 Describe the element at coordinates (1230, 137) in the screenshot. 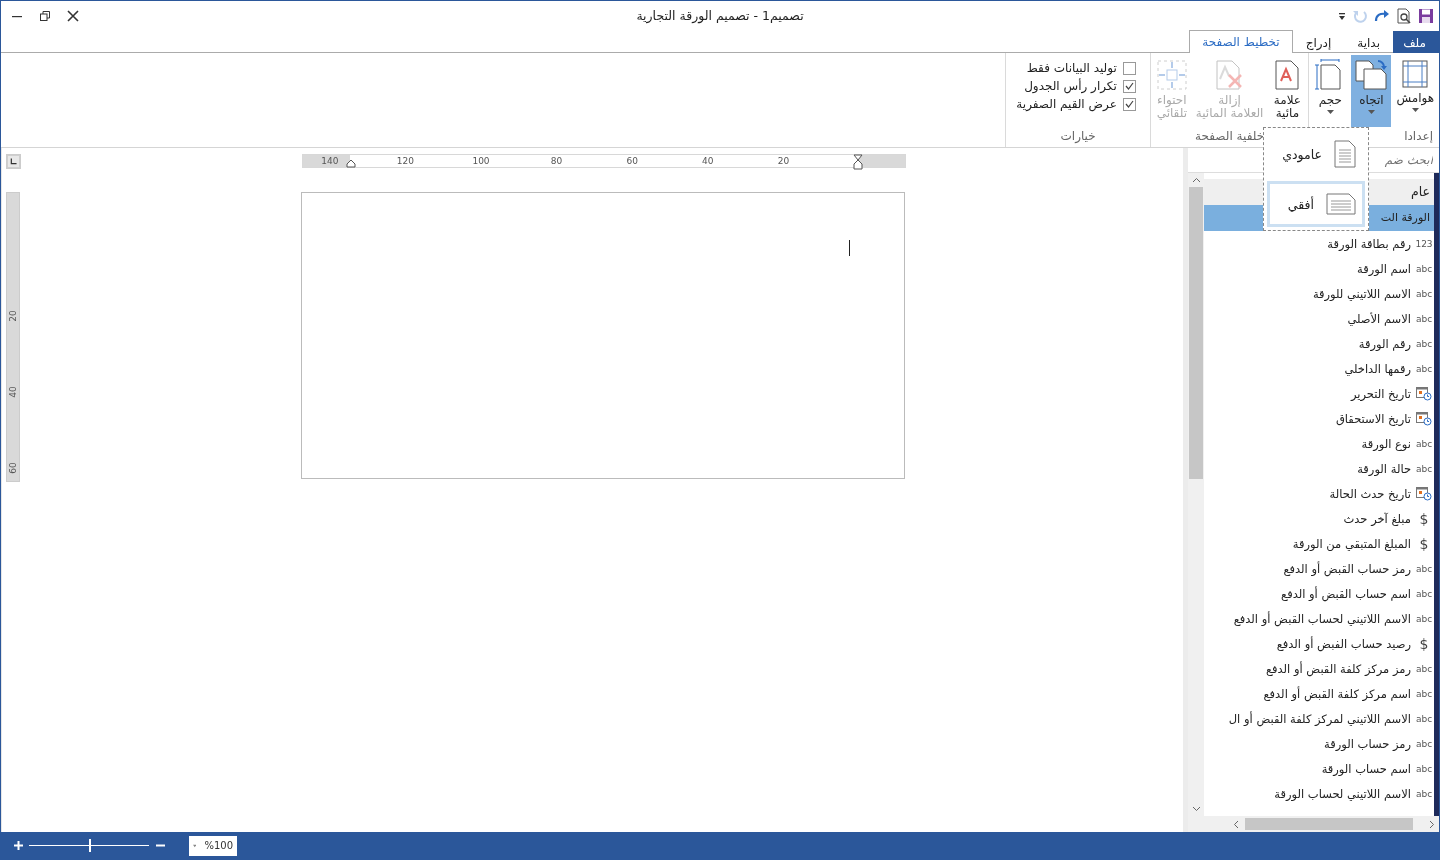

I see `group-label: خلفية الصفحة` at that location.